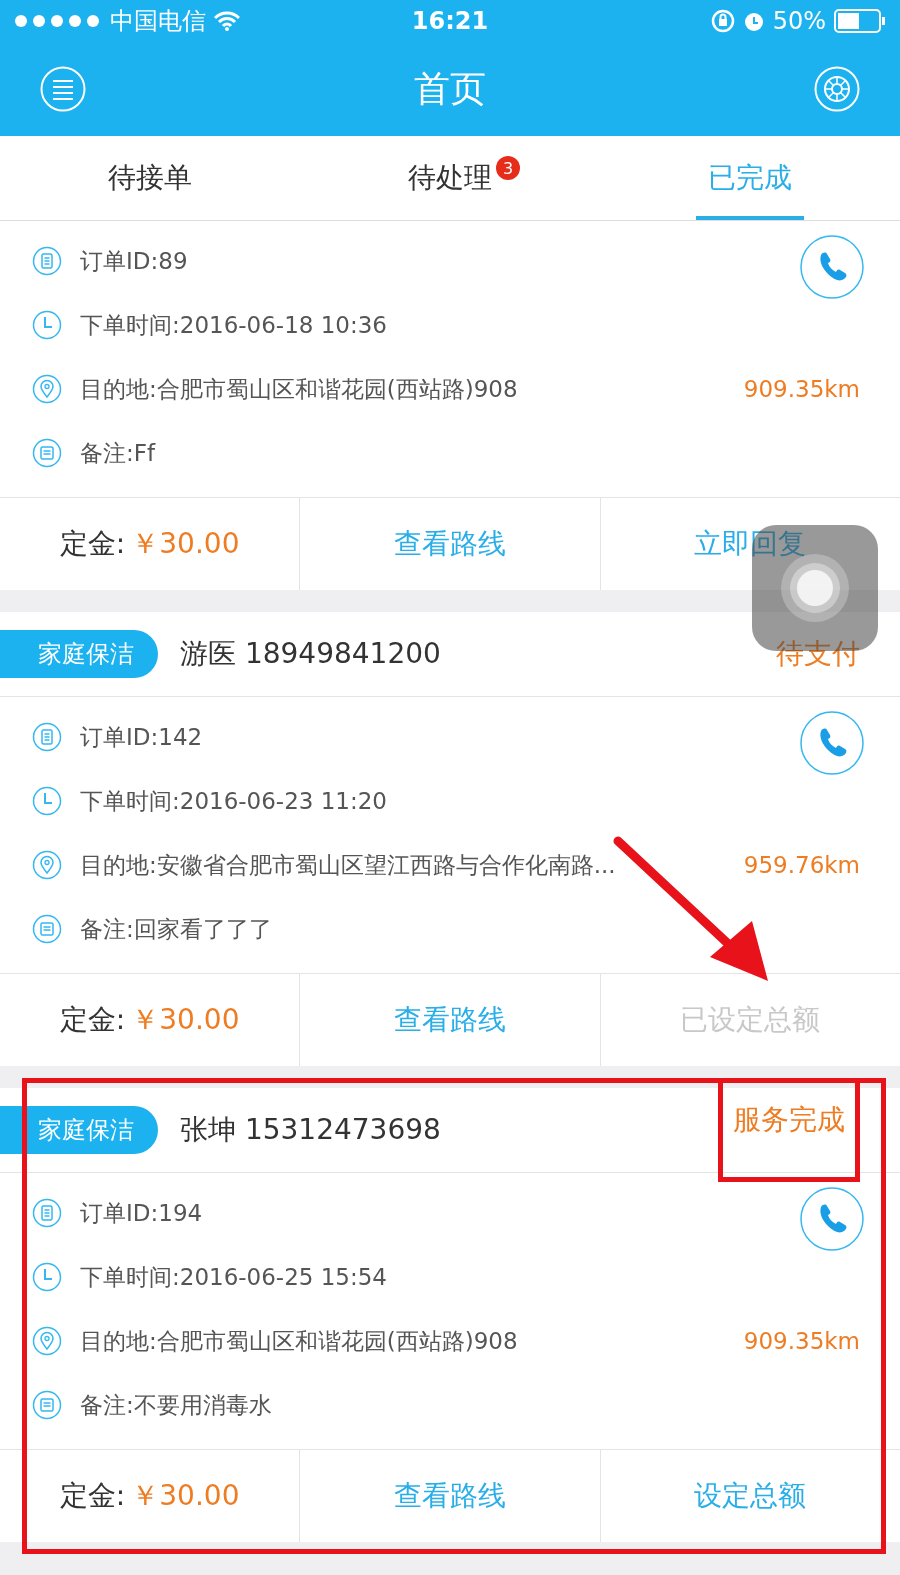 Image resolution: width=900 pixels, height=1575 pixels. What do you see at coordinates (58, 21) in the screenshot?
I see `signal-icon` at bounding box center [58, 21].